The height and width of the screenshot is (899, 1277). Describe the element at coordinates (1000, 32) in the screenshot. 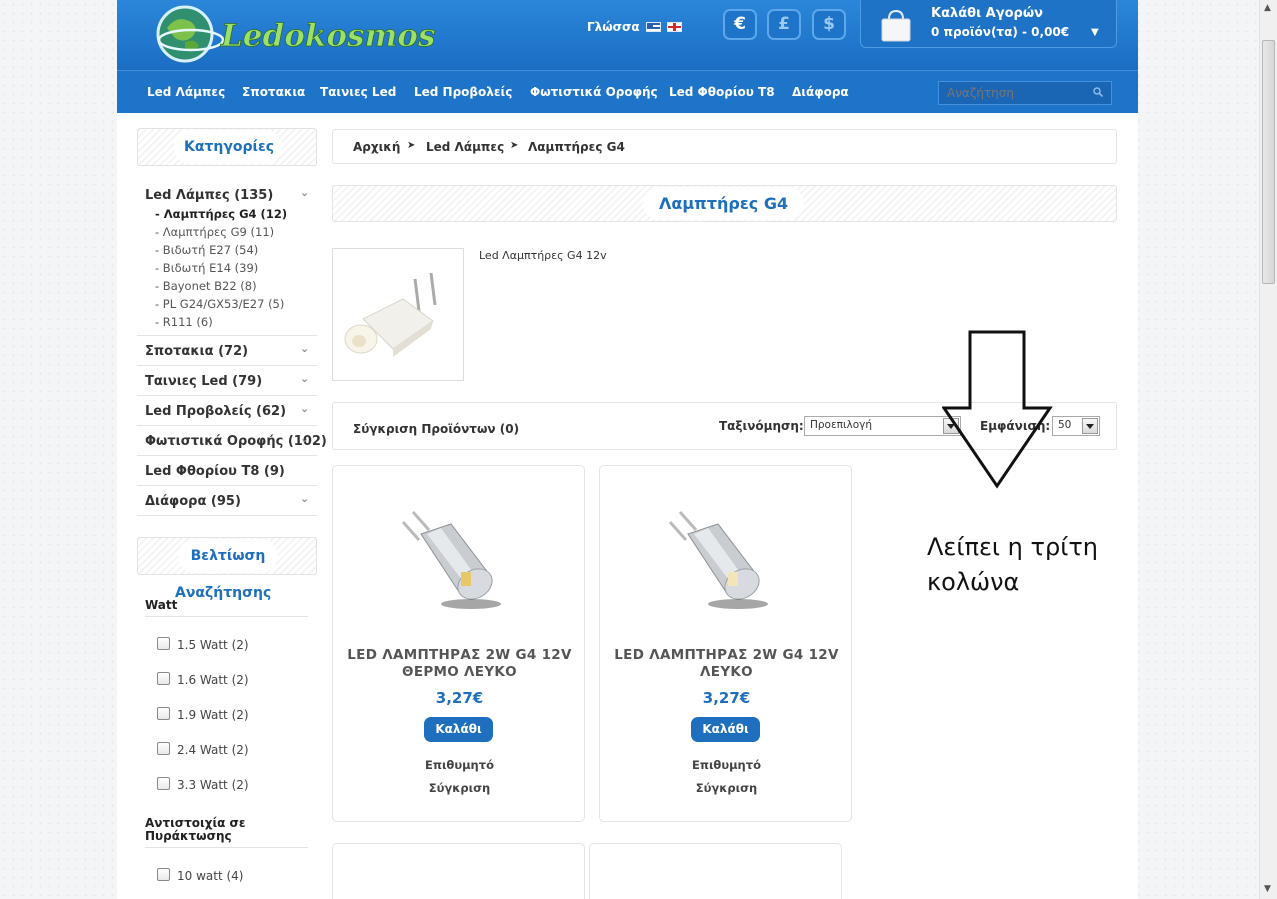

I see `cart-summary: 0 προϊόν(τα) - 0,00€` at that location.